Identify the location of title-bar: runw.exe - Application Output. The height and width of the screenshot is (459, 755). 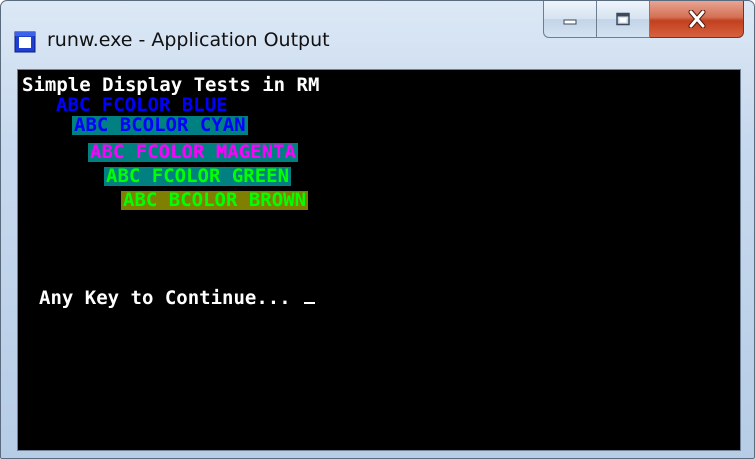
(377, 34).